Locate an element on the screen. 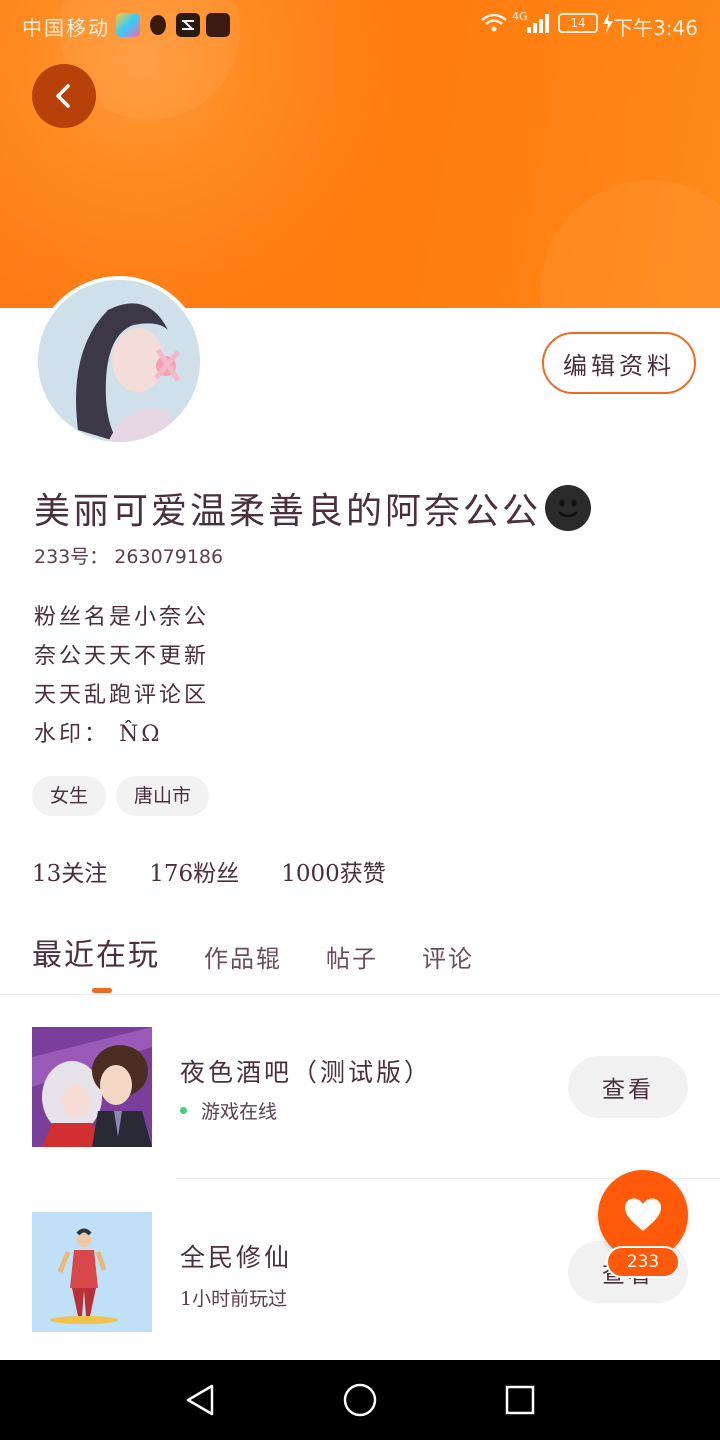 This screenshot has height=1440, width=720. avatar-image is located at coordinates (119, 361).